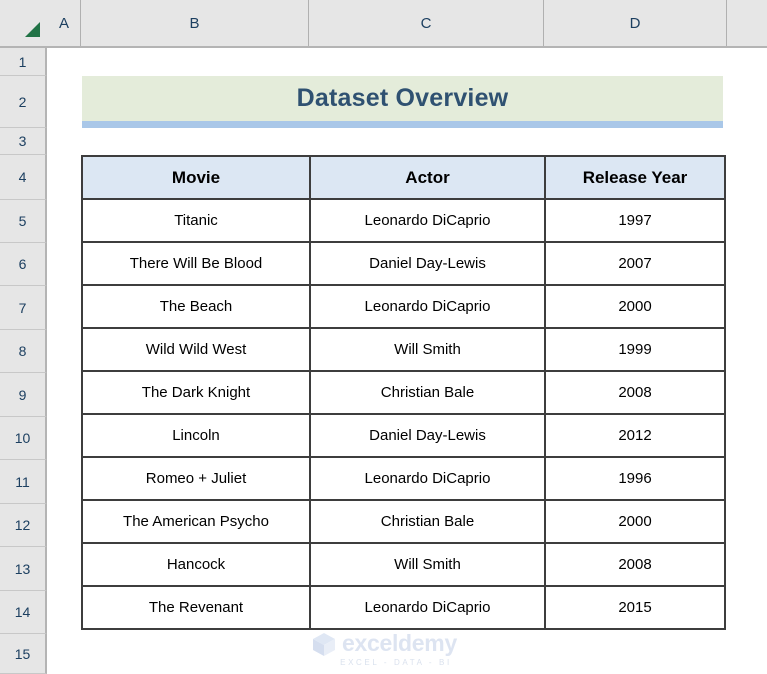 Image resolution: width=767 pixels, height=674 pixels. I want to click on row-header-4-label: 4, so click(22, 177).